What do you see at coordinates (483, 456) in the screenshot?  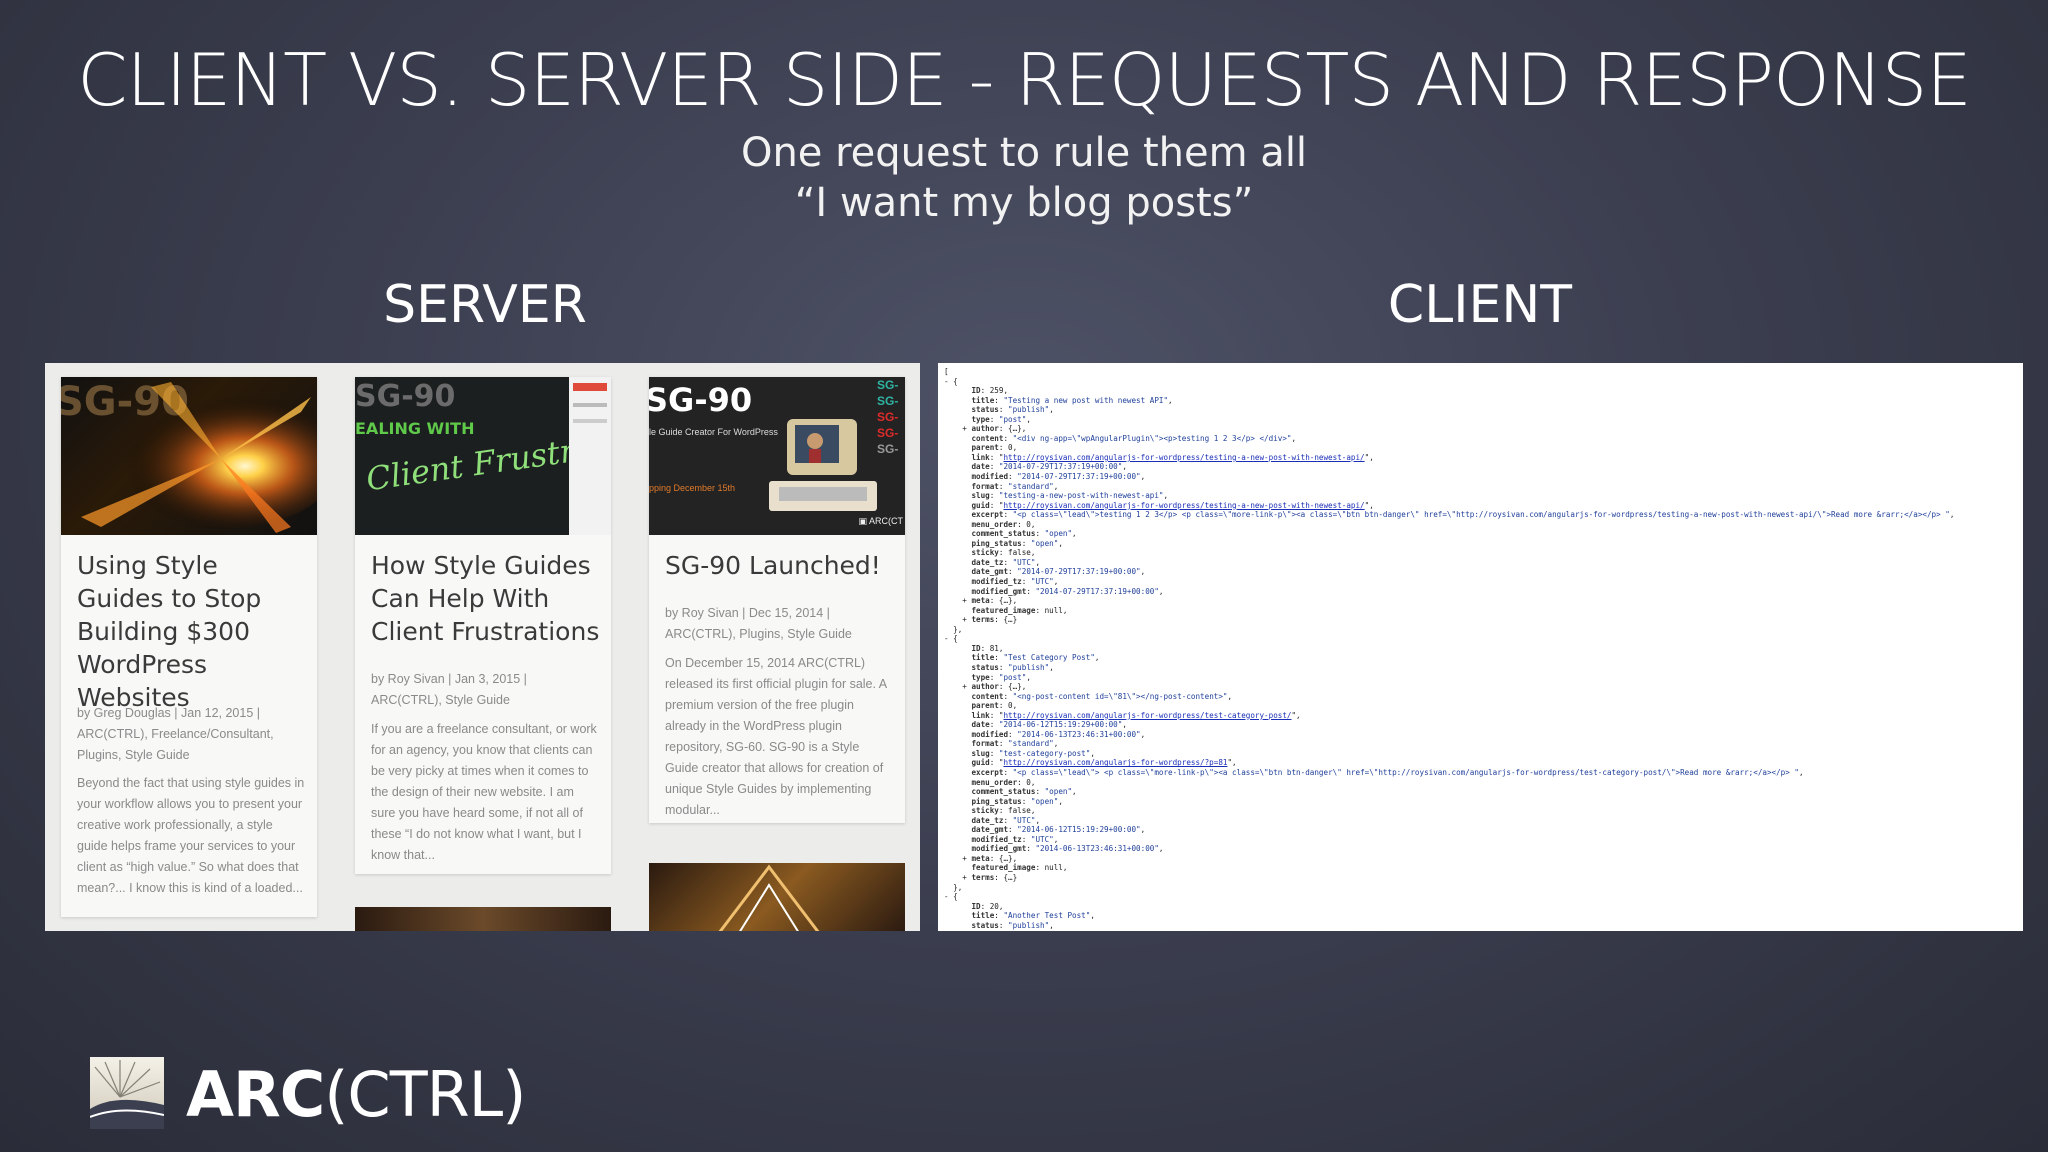 I see `post-thumbnail: SG-90 EALING WITH Client Frustrations` at bounding box center [483, 456].